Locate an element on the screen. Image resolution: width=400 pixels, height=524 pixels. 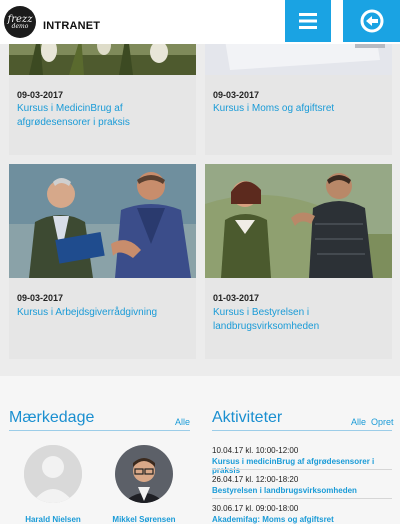
activities-title: Aktiviteter is located at coordinates (247, 417).